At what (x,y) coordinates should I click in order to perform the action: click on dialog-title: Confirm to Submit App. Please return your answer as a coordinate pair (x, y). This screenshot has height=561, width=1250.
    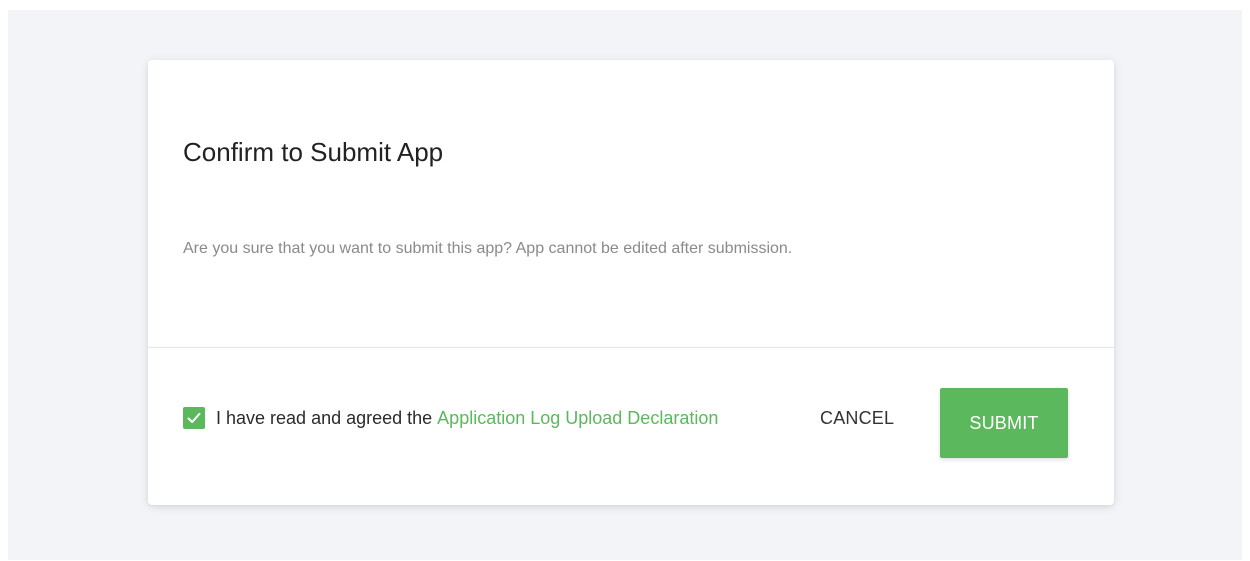
    Looking at the image, I should click on (313, 152).